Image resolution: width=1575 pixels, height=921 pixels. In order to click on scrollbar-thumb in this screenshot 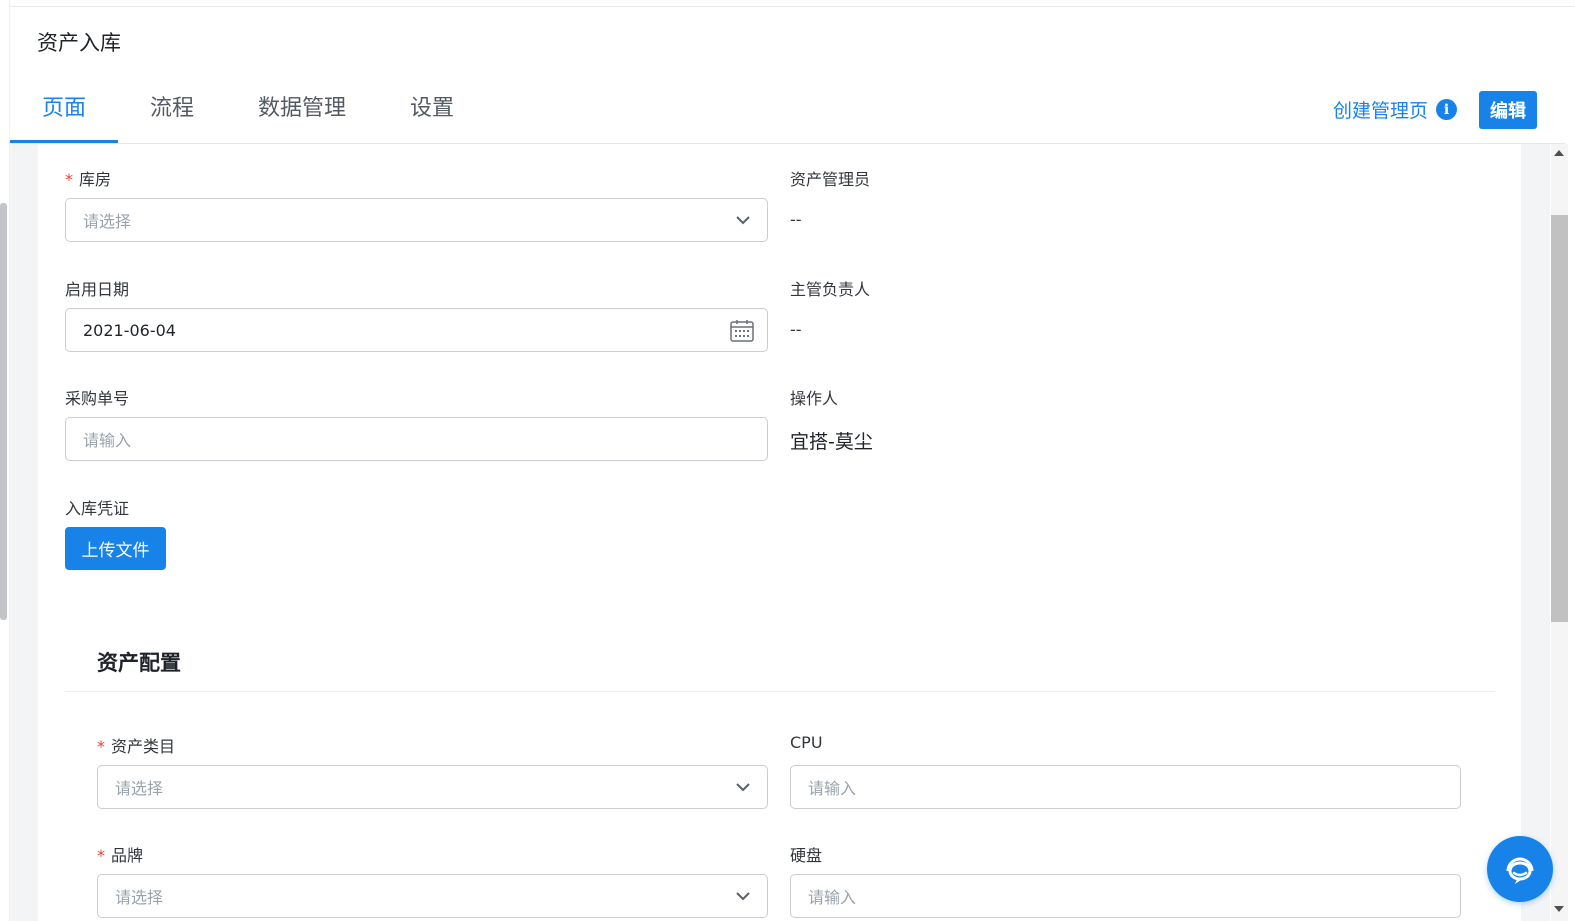, I will do `click(1559, 418)`.